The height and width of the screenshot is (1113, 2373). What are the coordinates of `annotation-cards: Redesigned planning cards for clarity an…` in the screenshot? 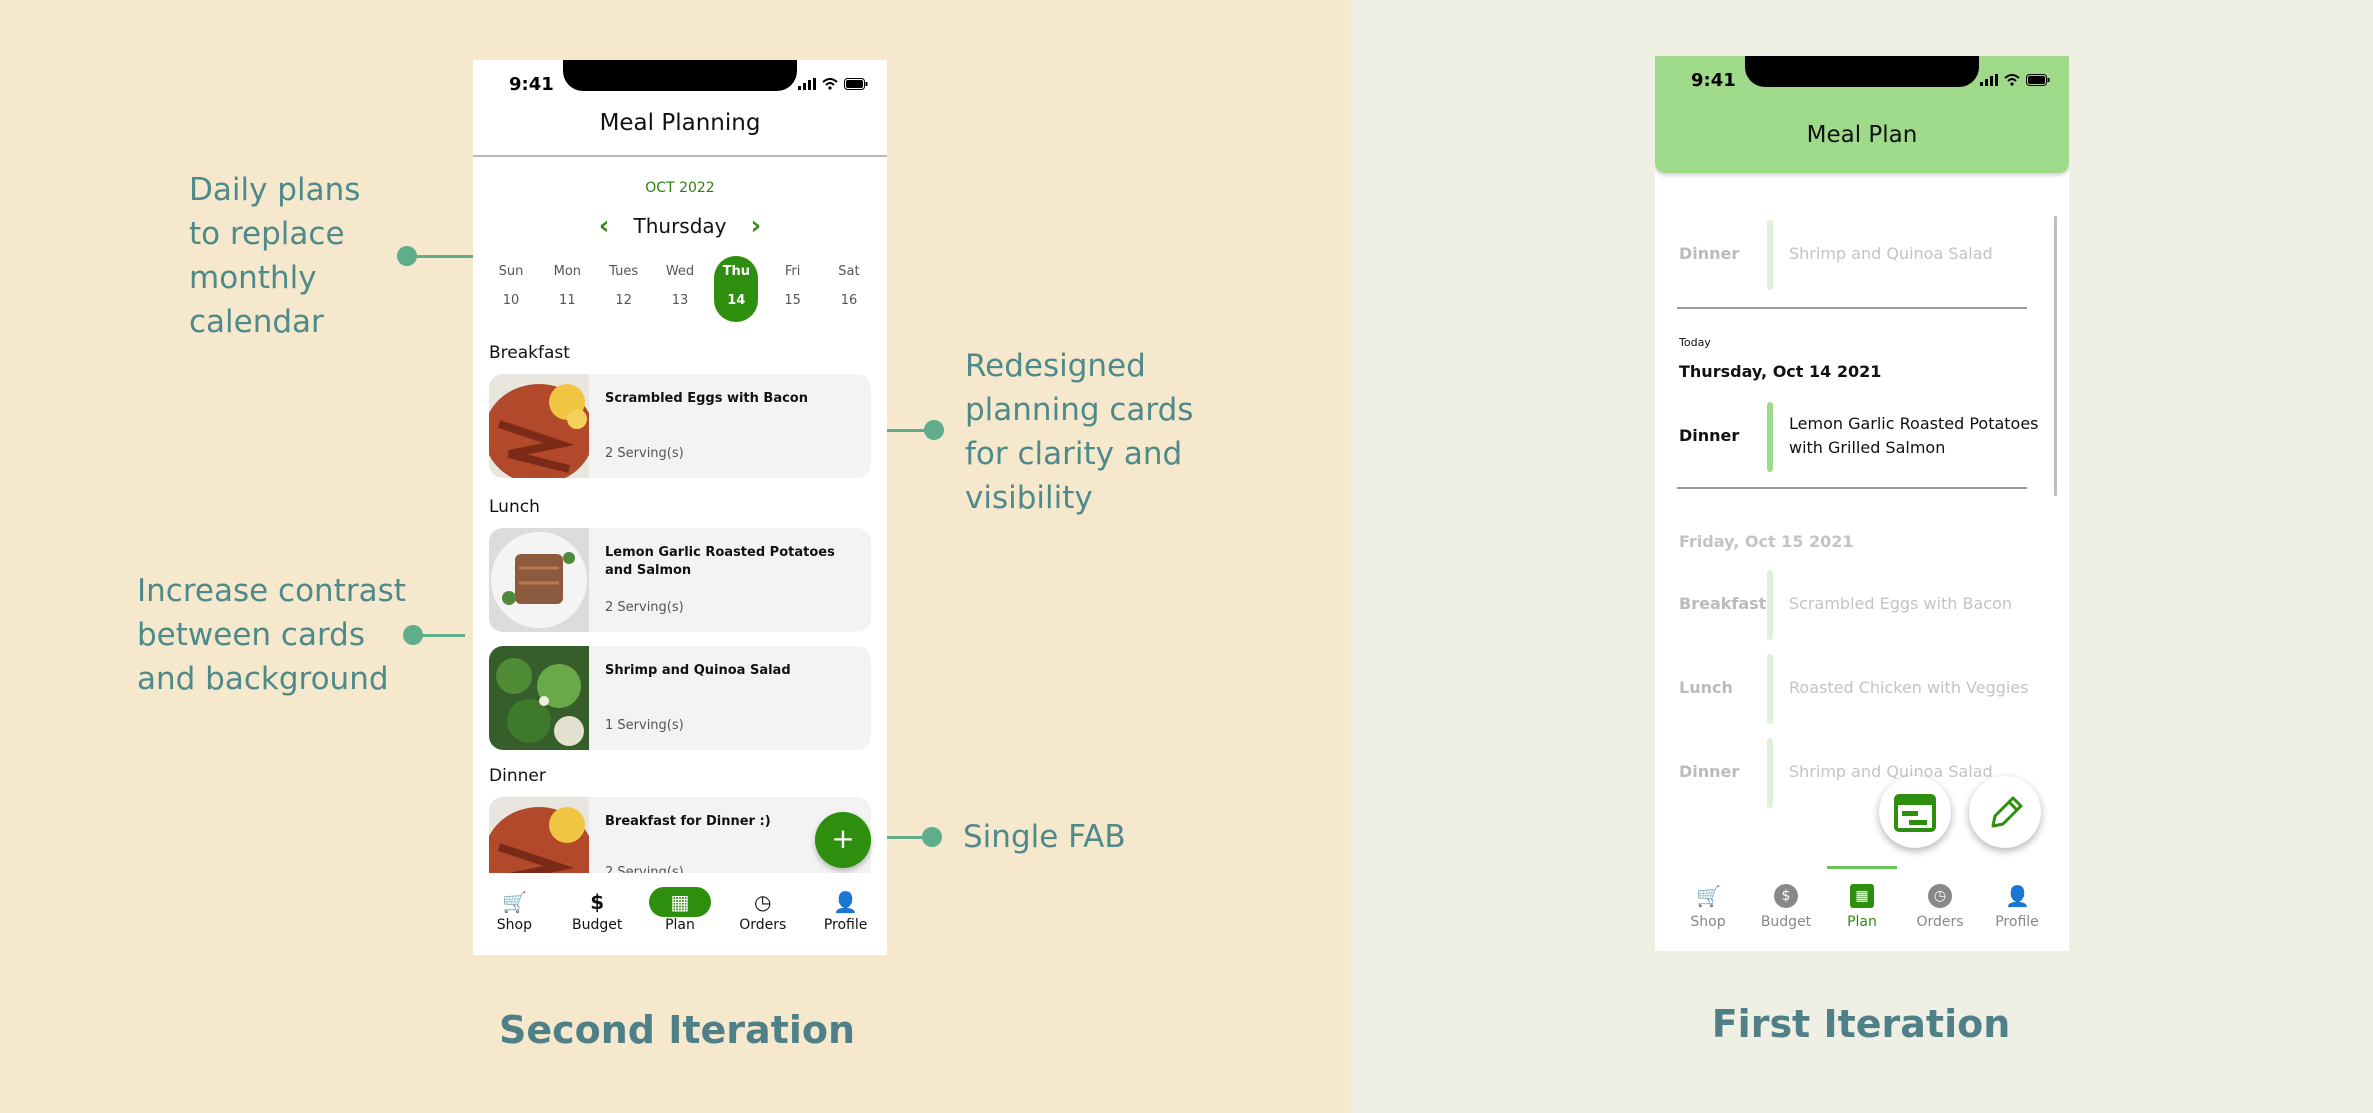 It's located at (1079, 432).